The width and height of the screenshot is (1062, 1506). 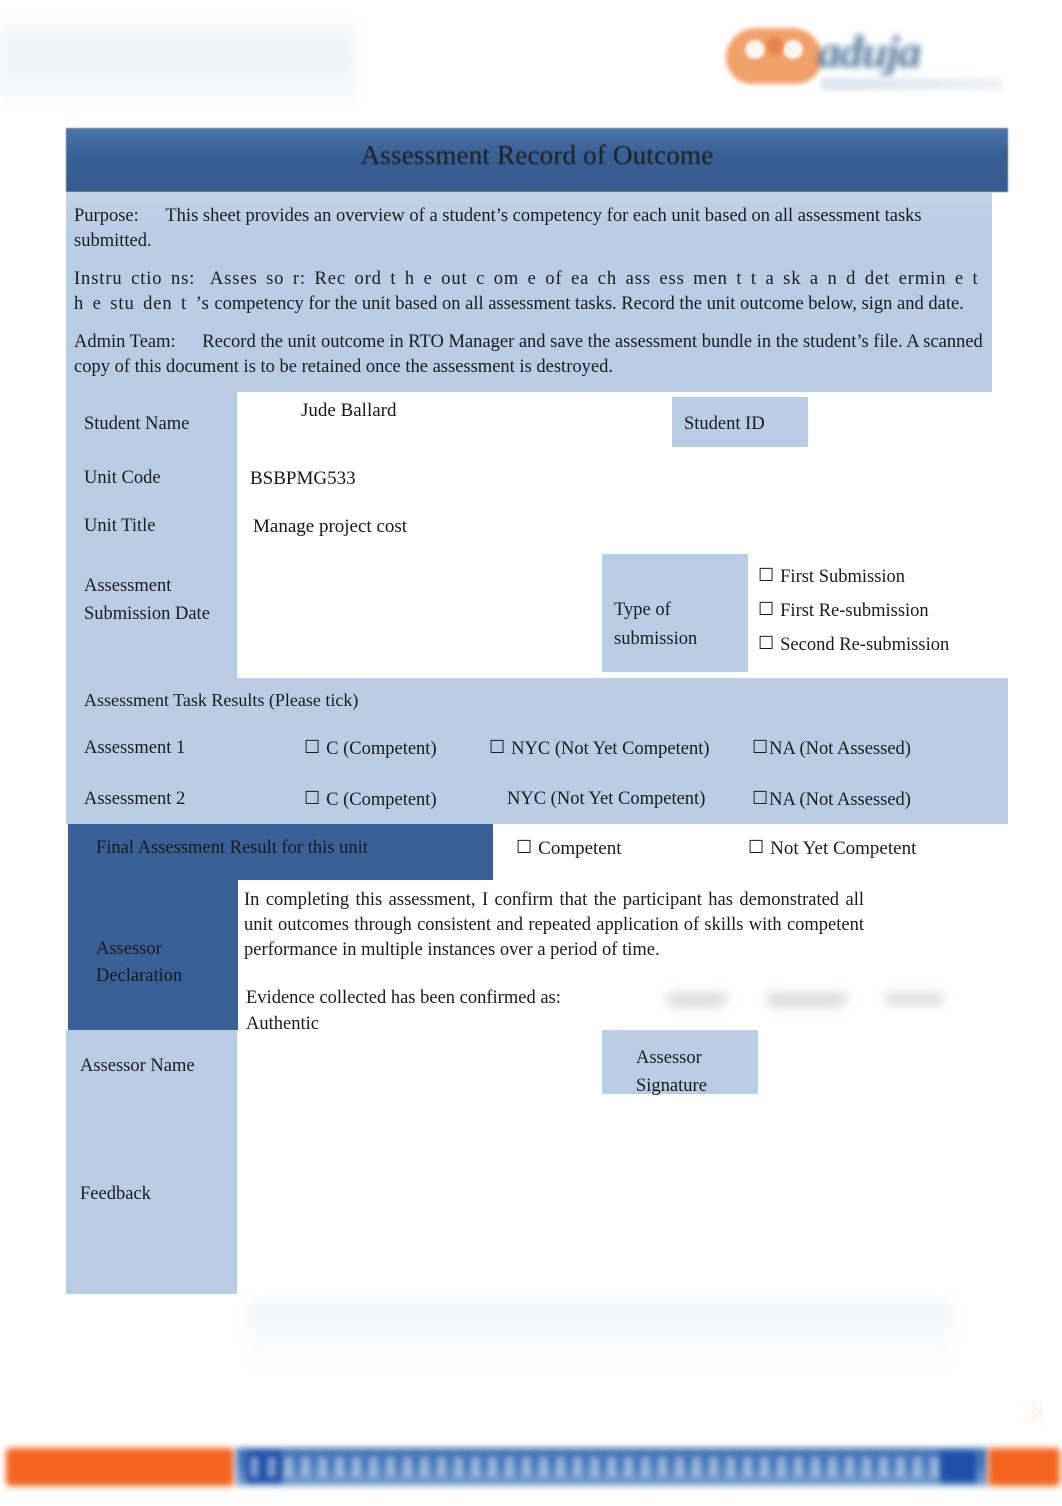 I want to click on unit-title-label: Unit Title, so click(x=151, y=528).